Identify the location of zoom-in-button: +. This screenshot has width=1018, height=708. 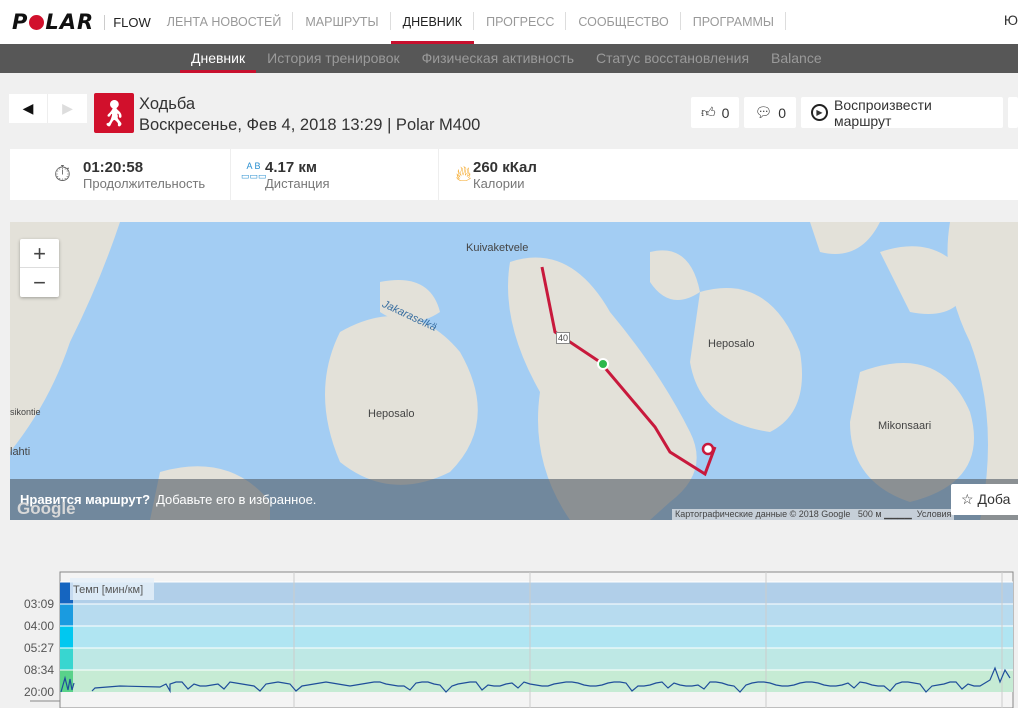
(39, 253).